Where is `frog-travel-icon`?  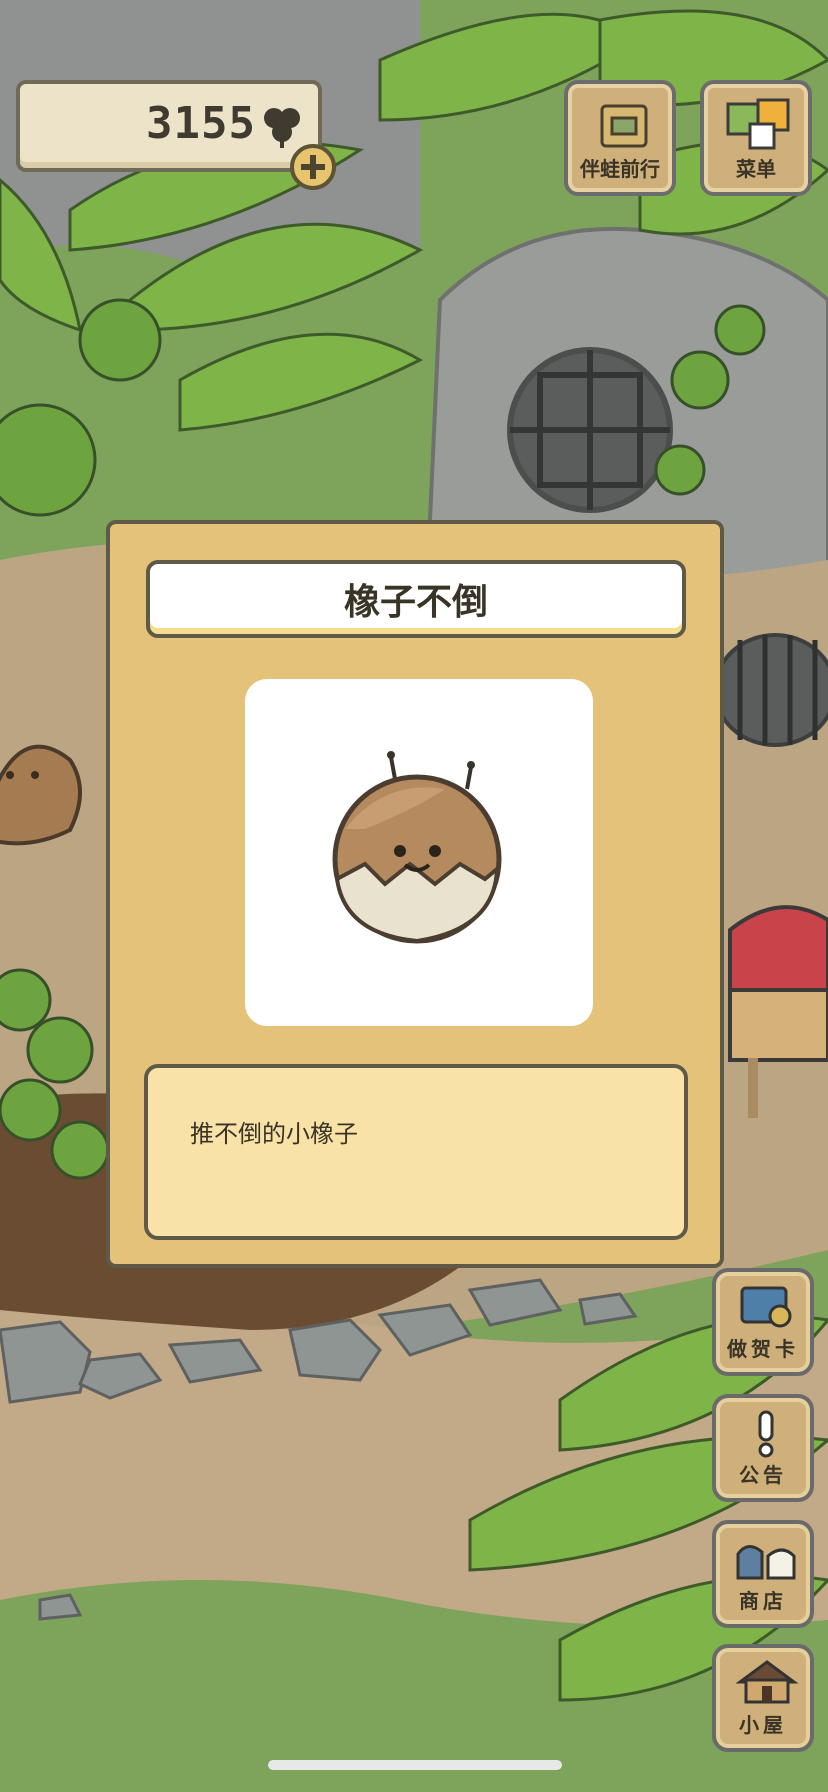
frog-travel-icon is located at coordinates (624, 126).